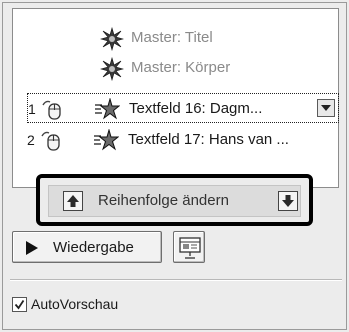 The width and height of the screenshot is (349, 332). I want to click on slideshow-icon, so click(190, 248).